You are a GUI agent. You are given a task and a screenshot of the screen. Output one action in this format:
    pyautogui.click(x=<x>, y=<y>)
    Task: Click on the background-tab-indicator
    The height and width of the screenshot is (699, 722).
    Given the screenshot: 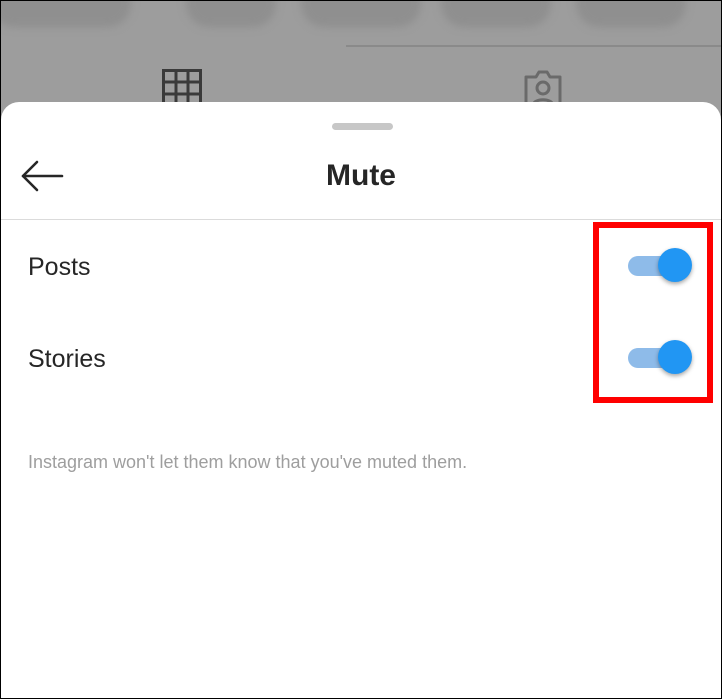 What is the action you would take?
    pyautogui.click(x=533, y=46)
    